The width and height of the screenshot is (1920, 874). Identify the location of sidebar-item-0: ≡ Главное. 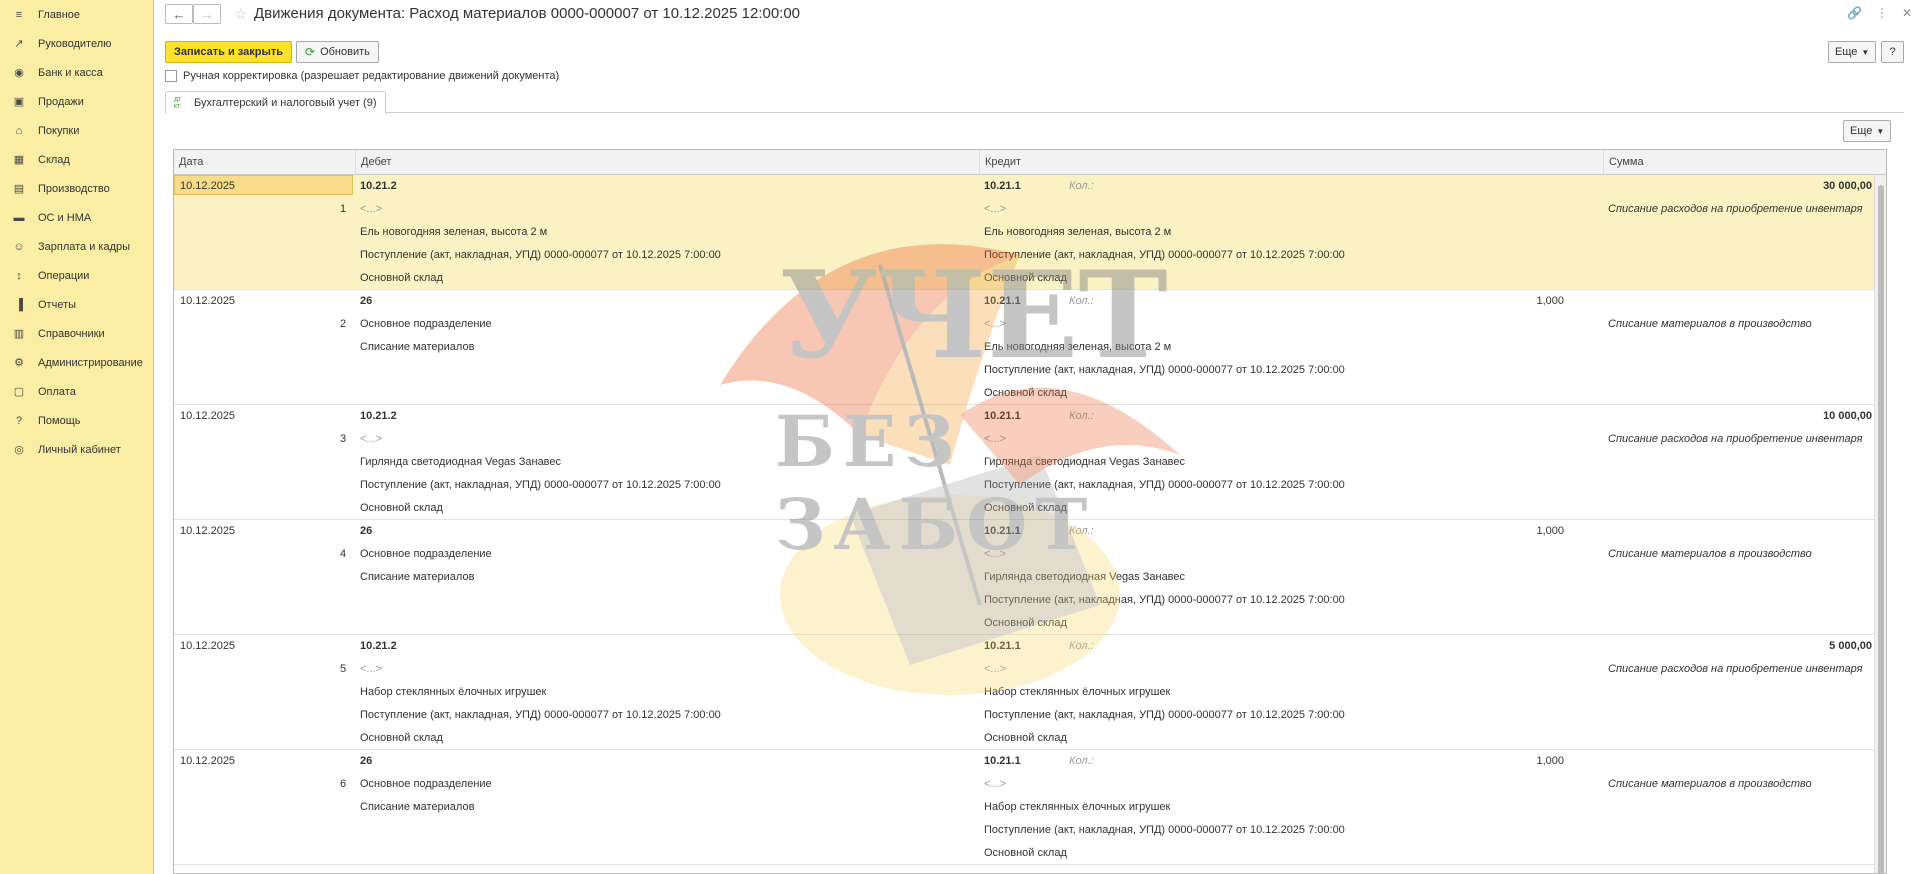
(76, 14).